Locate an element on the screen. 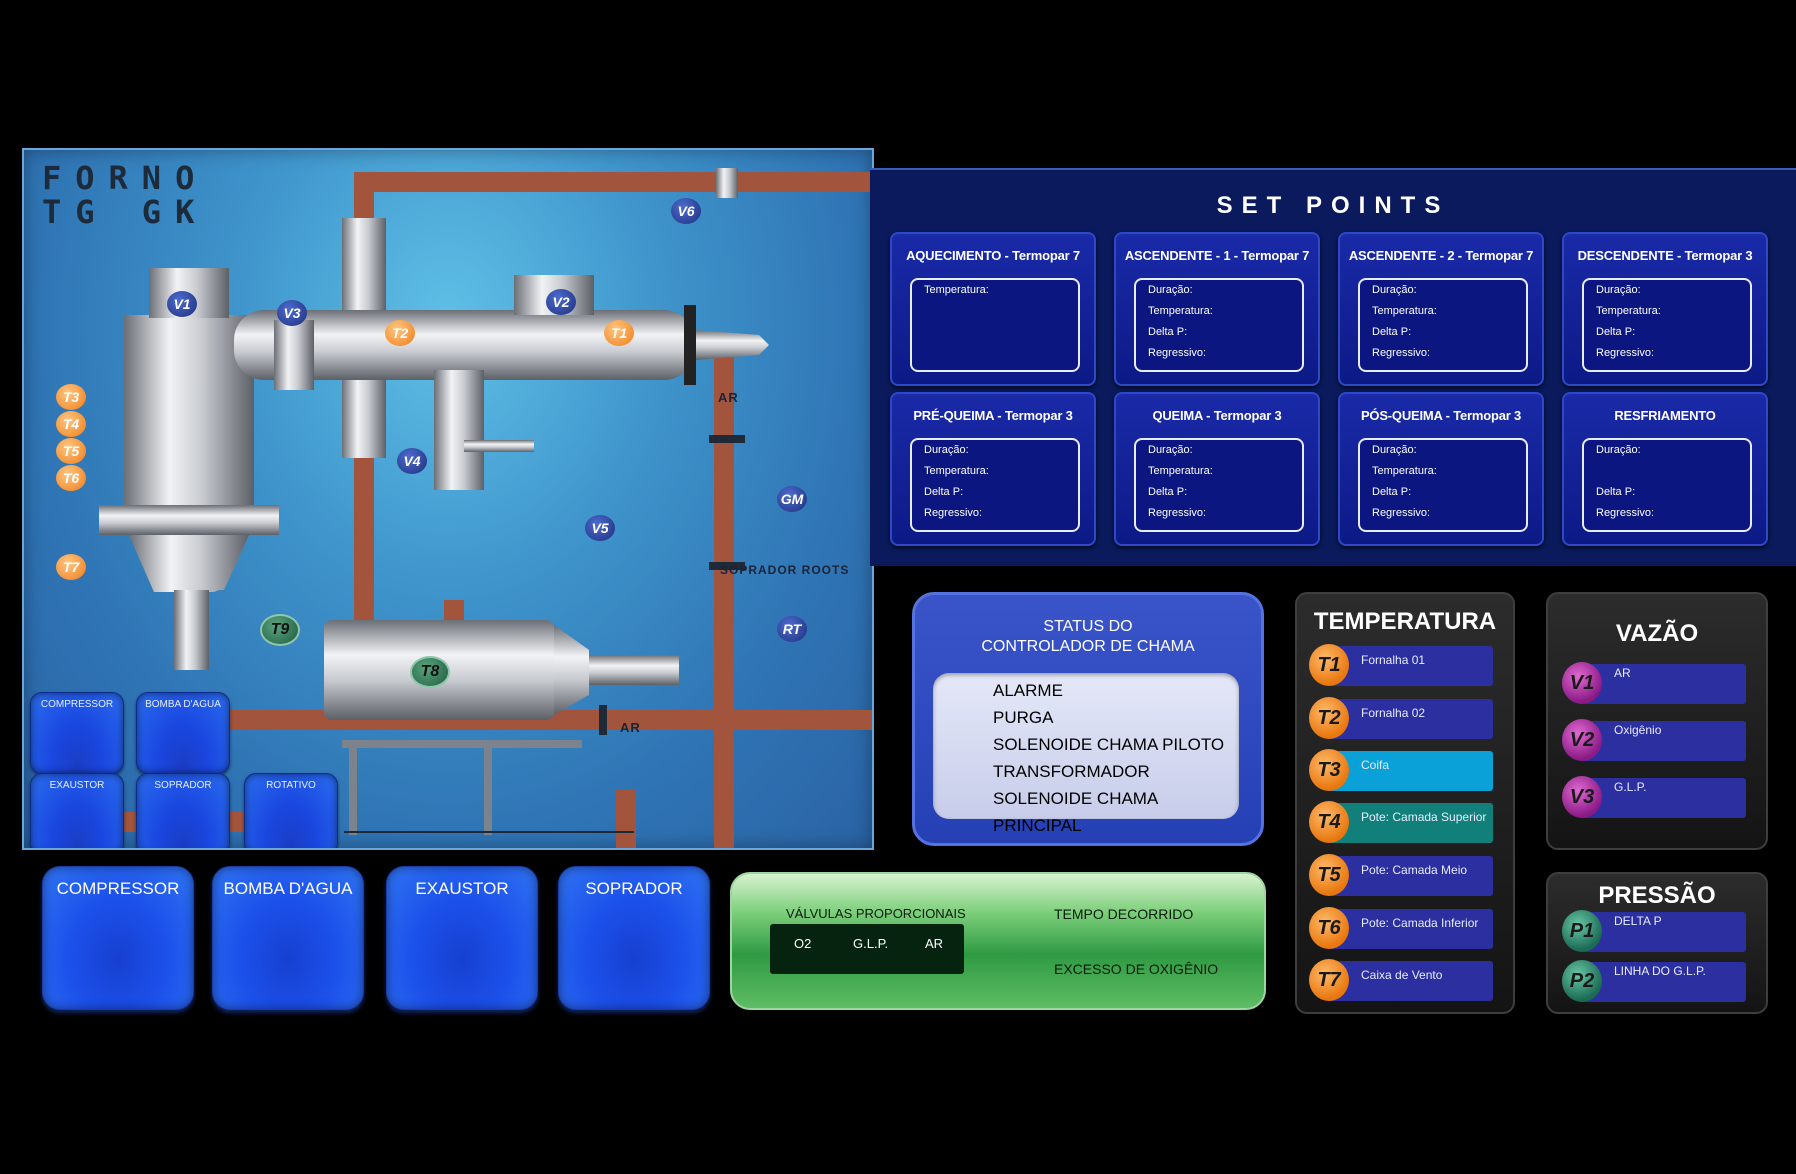 This screenshot has width=1796, height=1174. proportional-valves-display: O2 G.L.P. AR is located at coordinates (867, 949).